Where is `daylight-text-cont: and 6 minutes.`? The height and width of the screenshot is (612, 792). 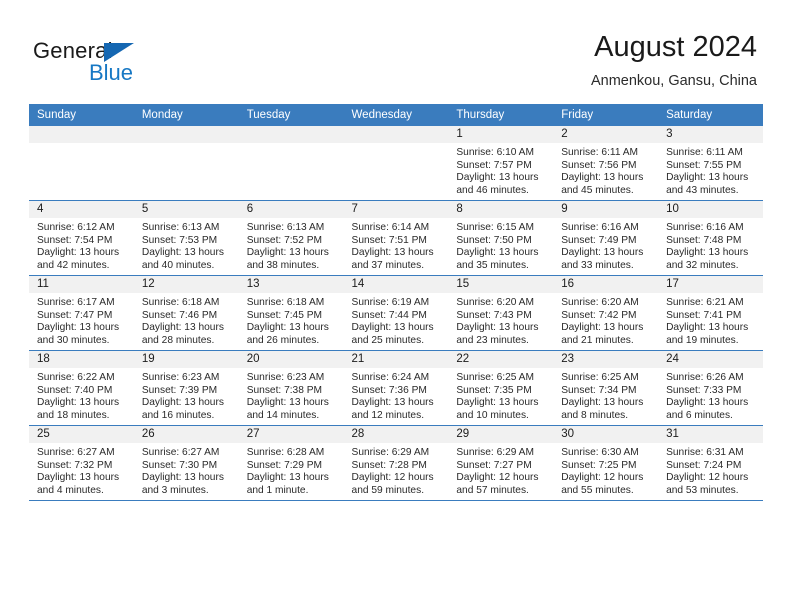
daylight-text-cont: and 6 minutes. is located at coordinates (699, 415).